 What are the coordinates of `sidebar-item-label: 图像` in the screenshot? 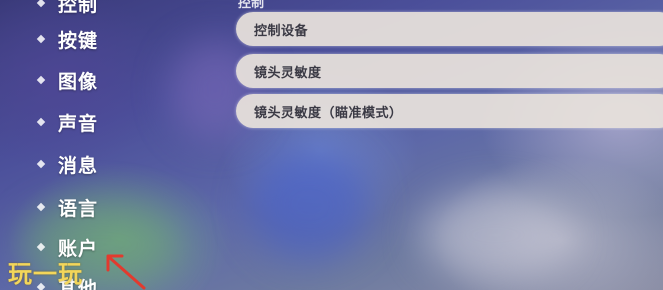 It's located at (78, 81).